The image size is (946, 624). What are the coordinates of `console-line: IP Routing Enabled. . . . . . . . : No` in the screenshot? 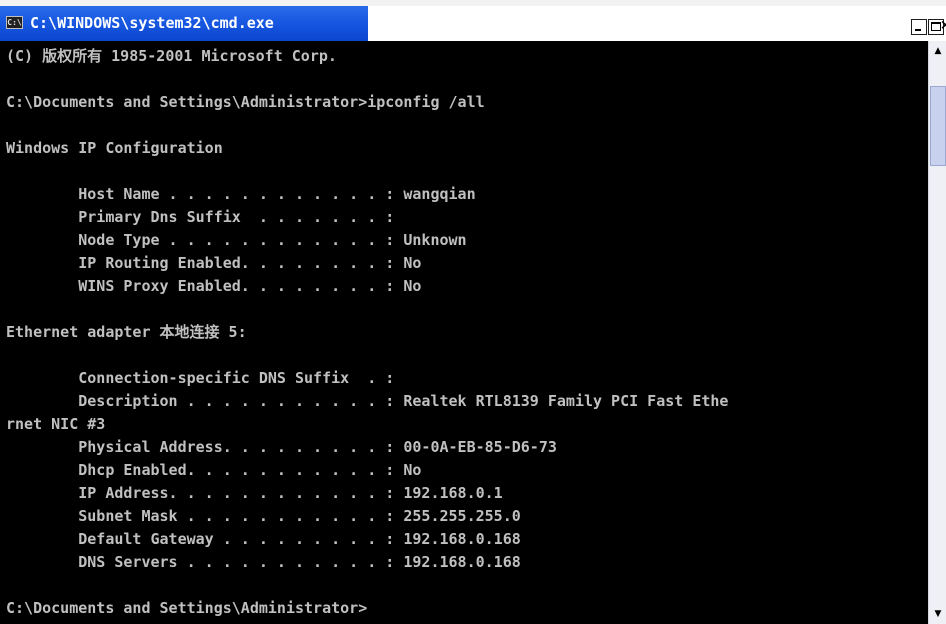 It's located at (214, 263).